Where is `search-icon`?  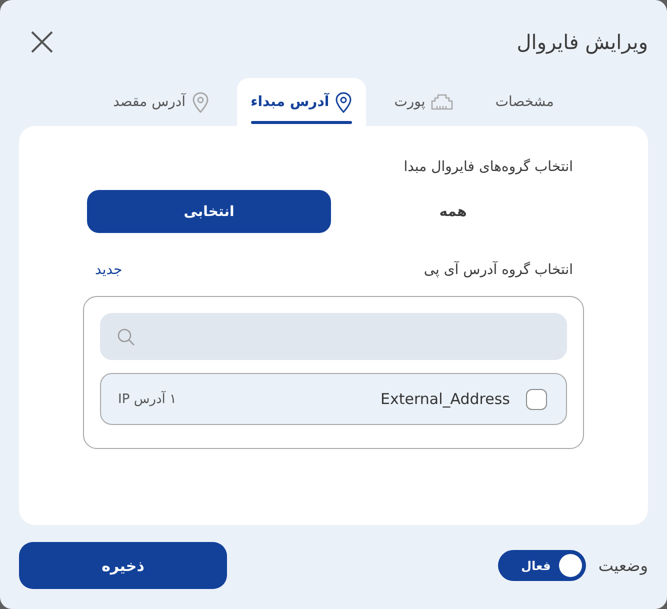
search-icon is located at coordinates (126, 337).